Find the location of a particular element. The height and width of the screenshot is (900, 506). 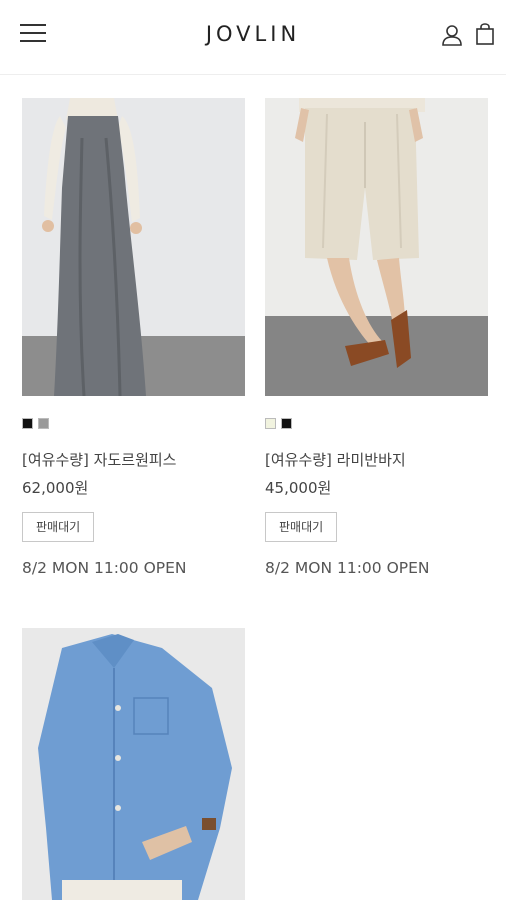

site-header: JOVLIN is located at coordinates (253, 37).